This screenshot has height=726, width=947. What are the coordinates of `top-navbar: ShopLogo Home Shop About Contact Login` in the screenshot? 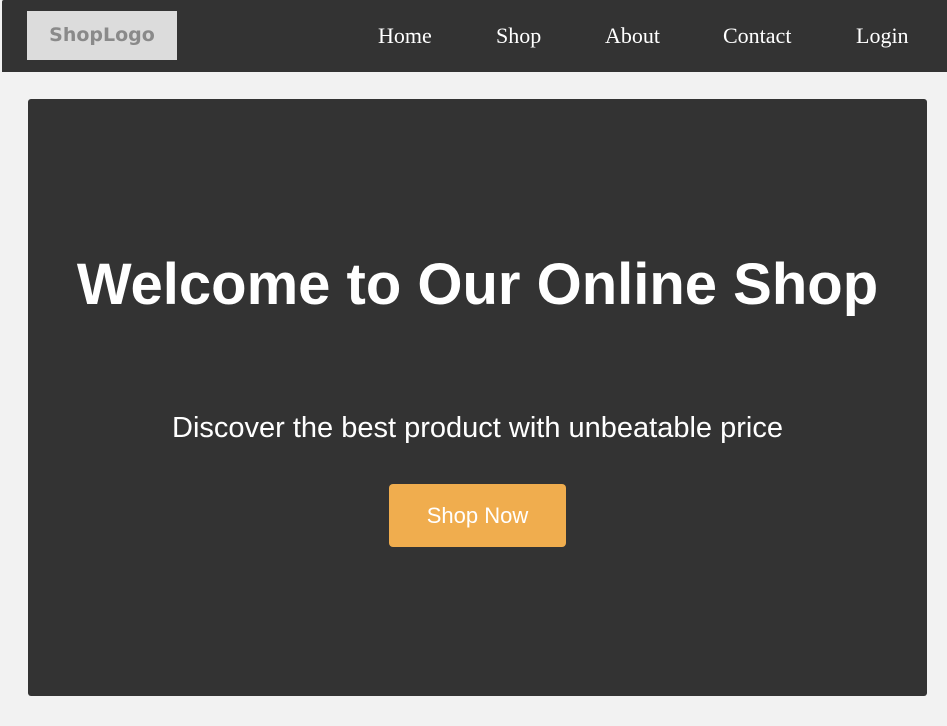 It's located at (474, 36).